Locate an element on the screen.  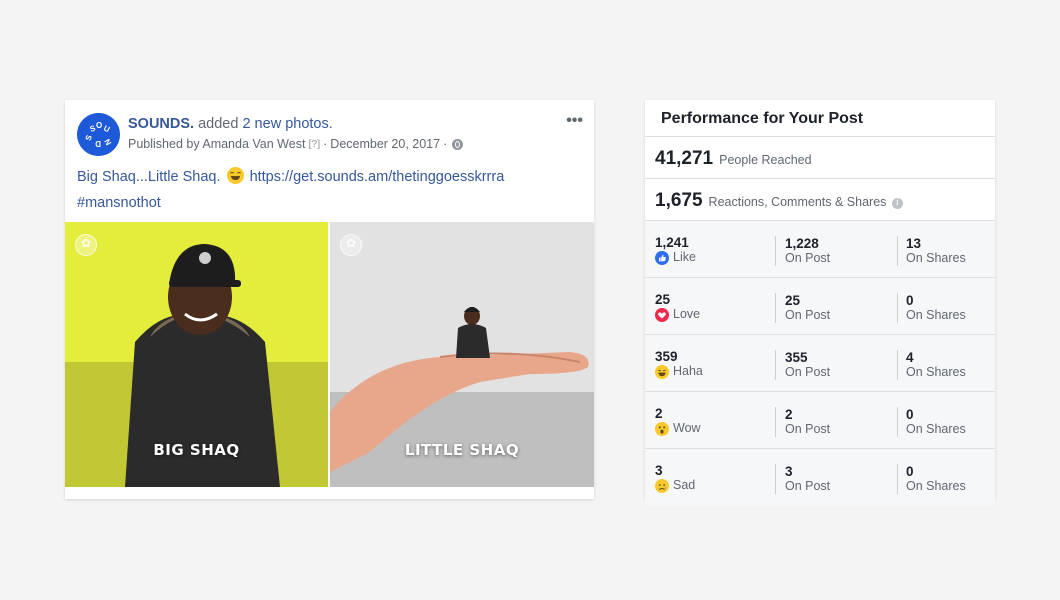
reaction-total-value: 1,241 is located at coordinates (672, 242).